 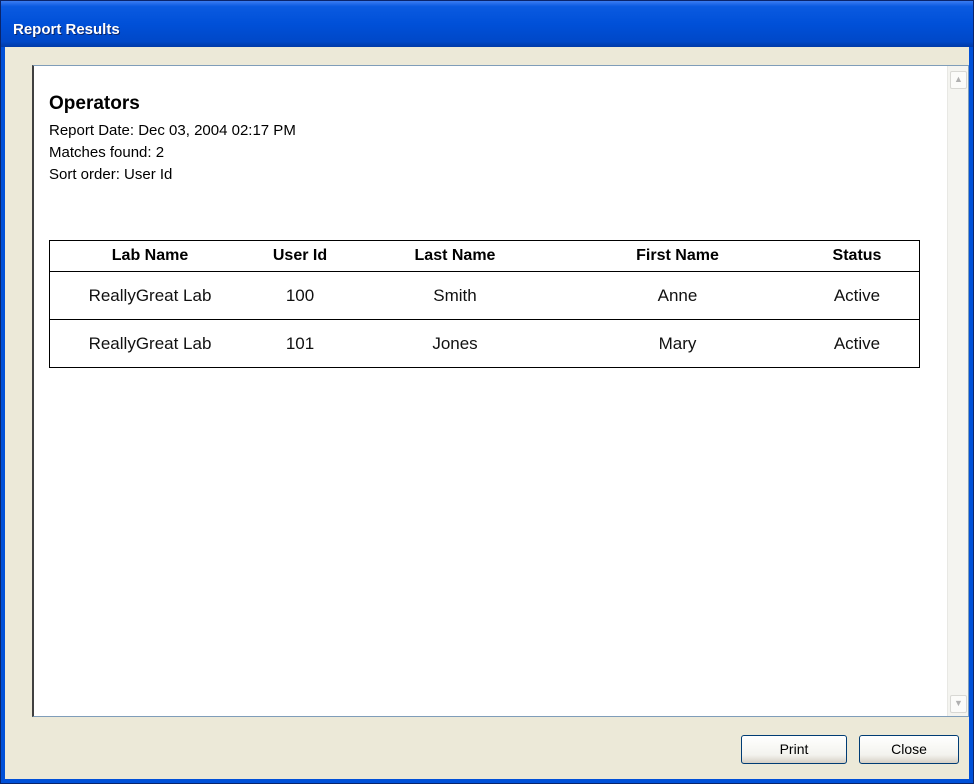 What do you see at coordinates (487, 24) in the screenshot?
I see `title-bar: Report Results` at bounding box center [487, 24].